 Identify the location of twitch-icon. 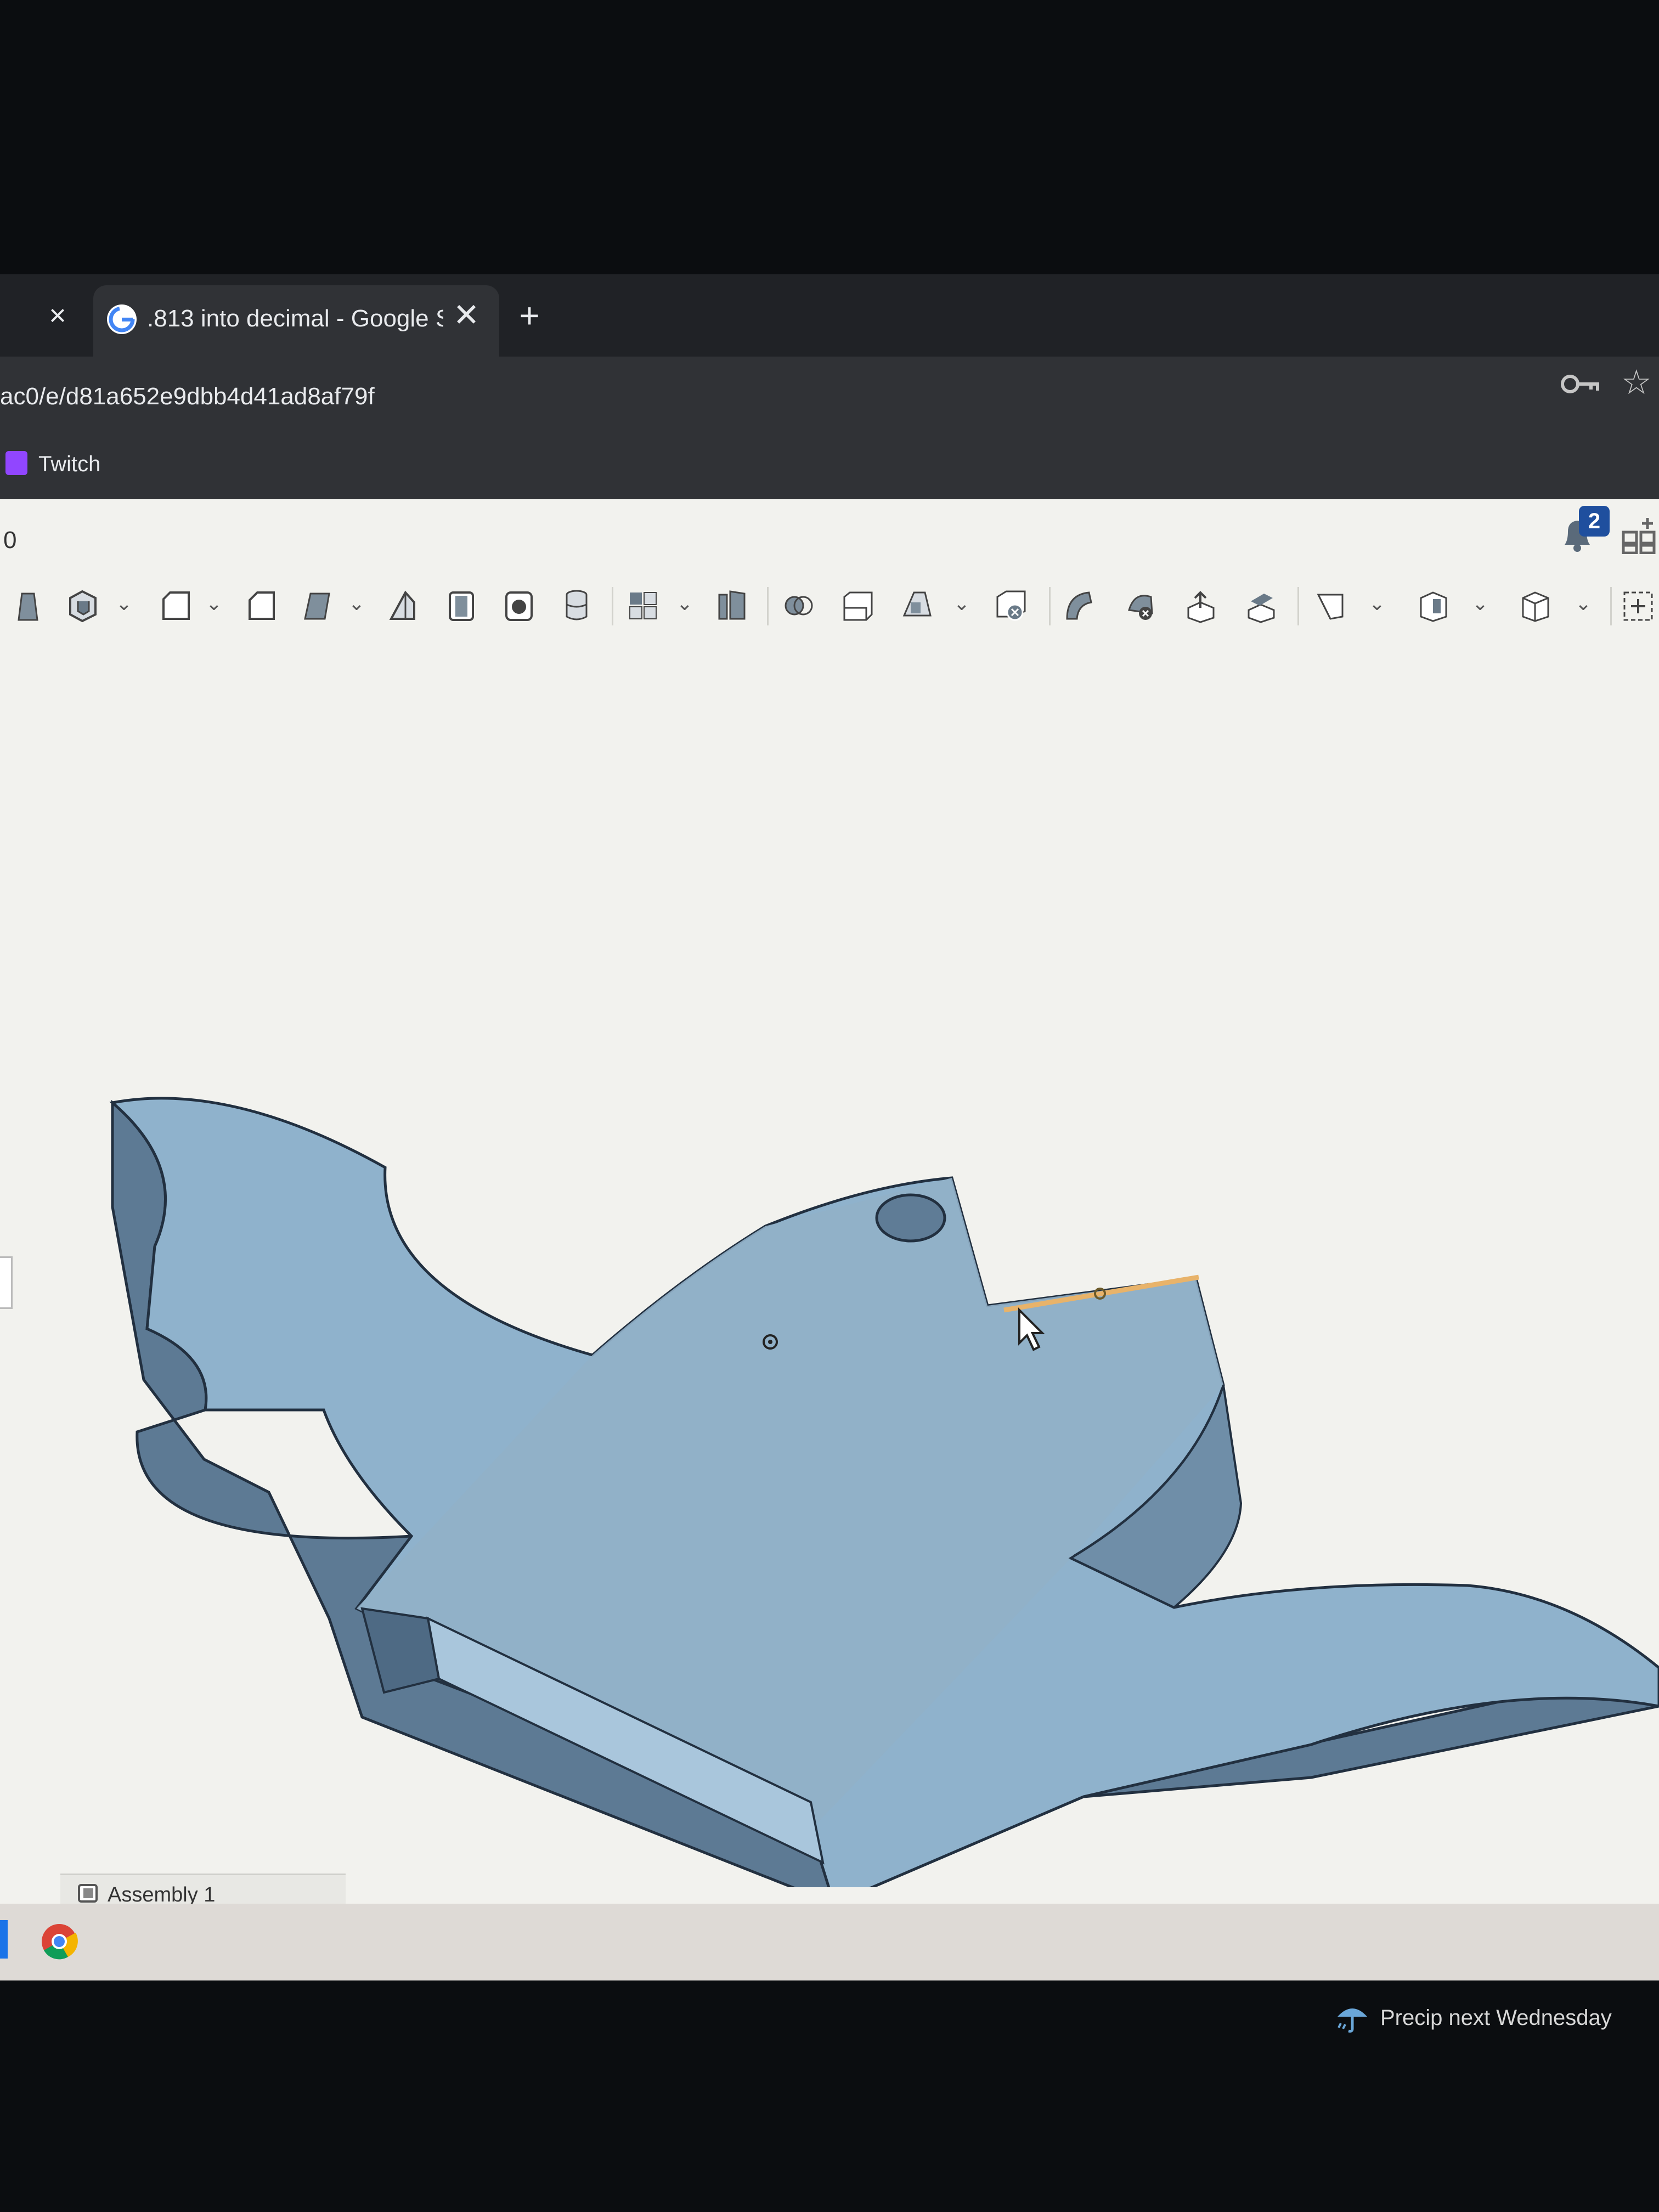
(16, 463).